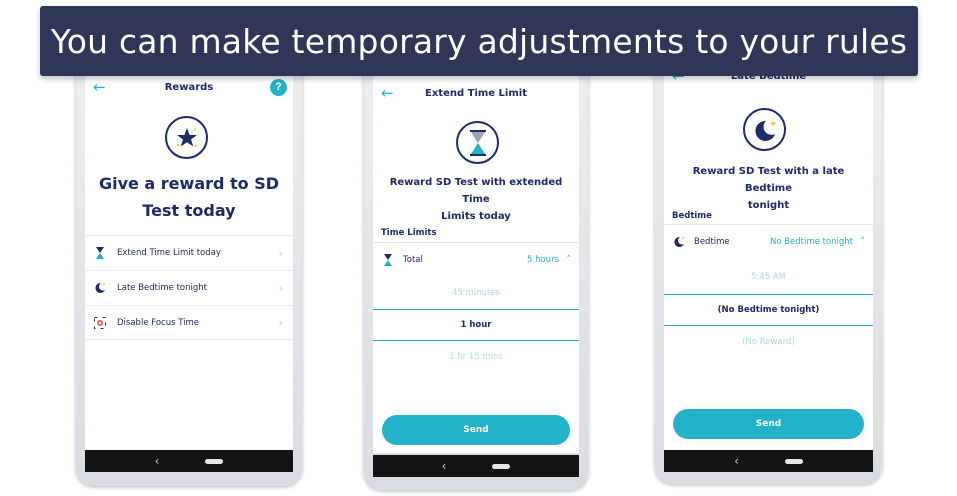 This screenshot has height=496, width=957. I want to click on focus-icon, so click(100, 322).